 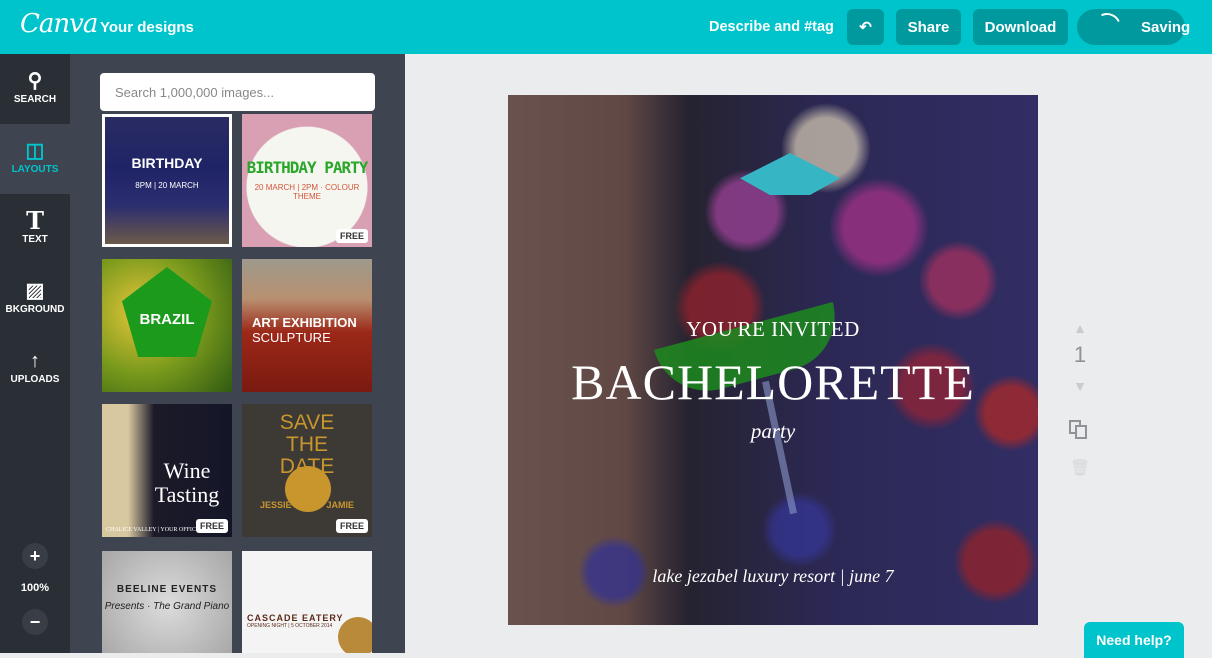 I want to click on layout-thumb: ART EXHIBITION SCULPTURE, so click(x=307, y=325).